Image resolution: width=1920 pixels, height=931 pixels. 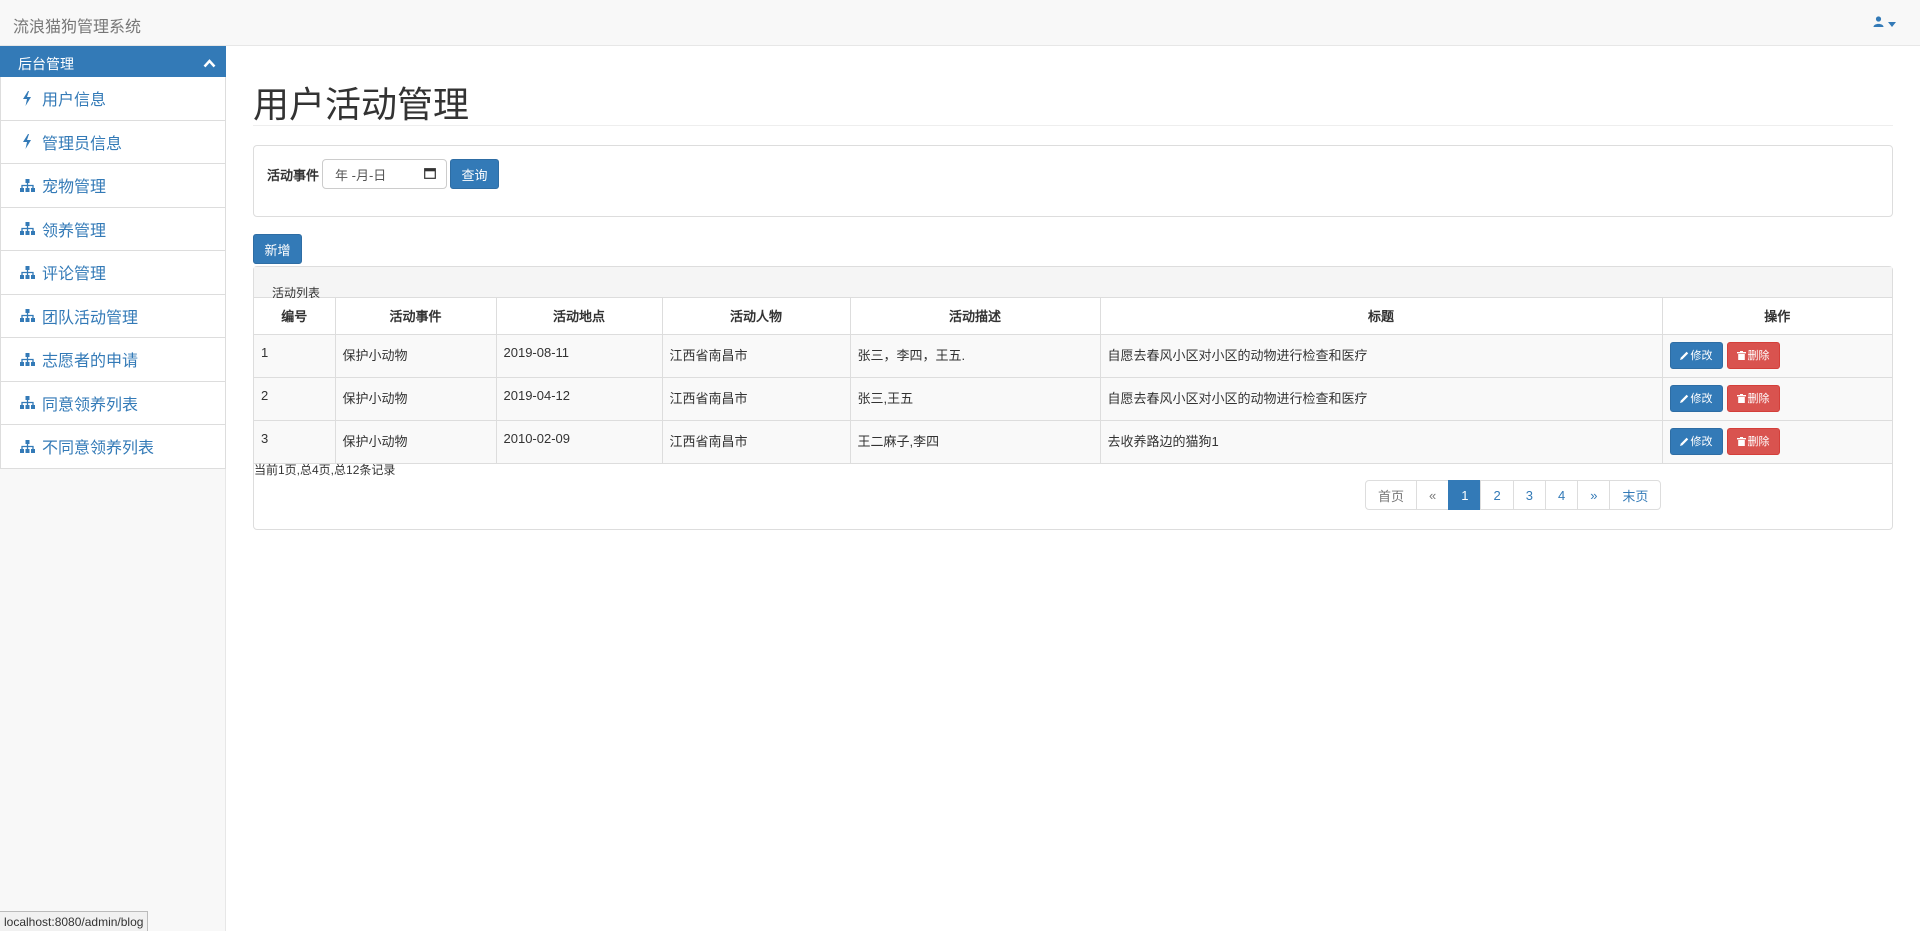 I want to click on column-header-event: 活动事件, so click(x=415, y=316).